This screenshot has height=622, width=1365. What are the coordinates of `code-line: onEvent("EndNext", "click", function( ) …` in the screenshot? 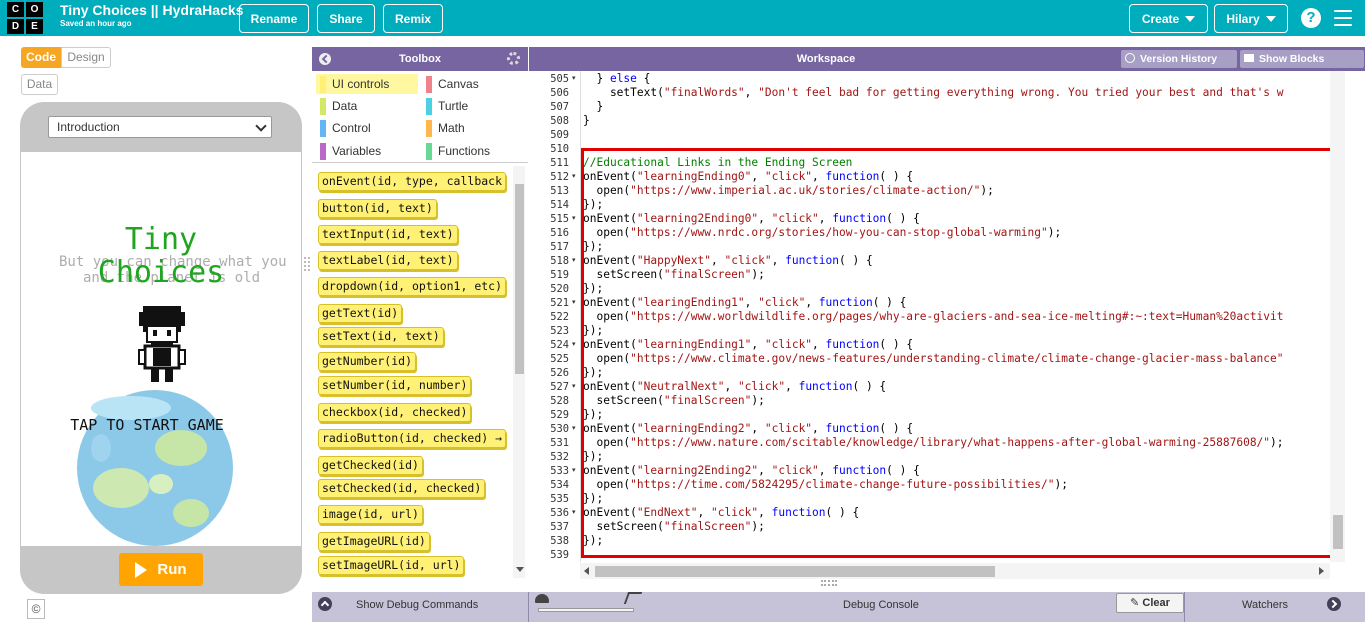 It's located at (721, 513).